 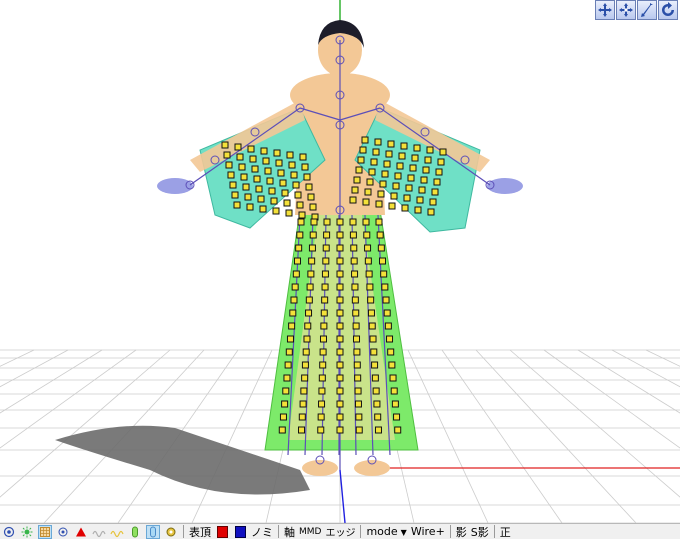 I want to click on pan-view-button, so click(x=626, y=10).